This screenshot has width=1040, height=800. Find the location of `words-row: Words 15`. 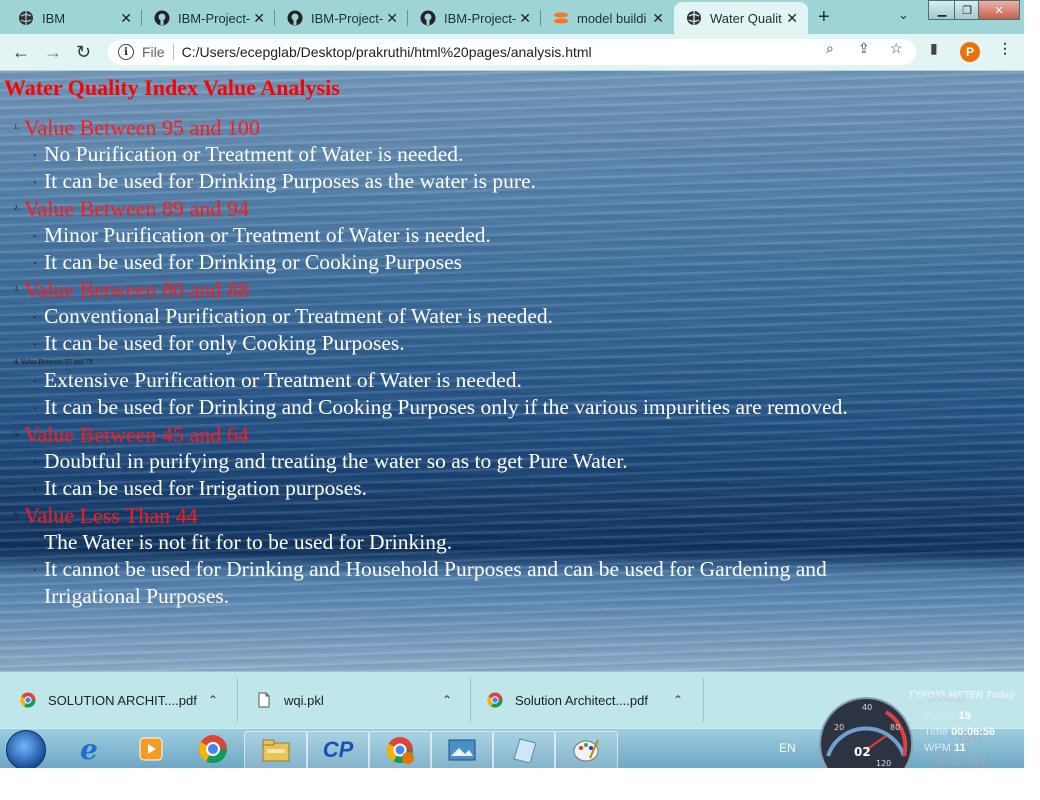

words-row: Words 15 is located at coordinates (947, 716).